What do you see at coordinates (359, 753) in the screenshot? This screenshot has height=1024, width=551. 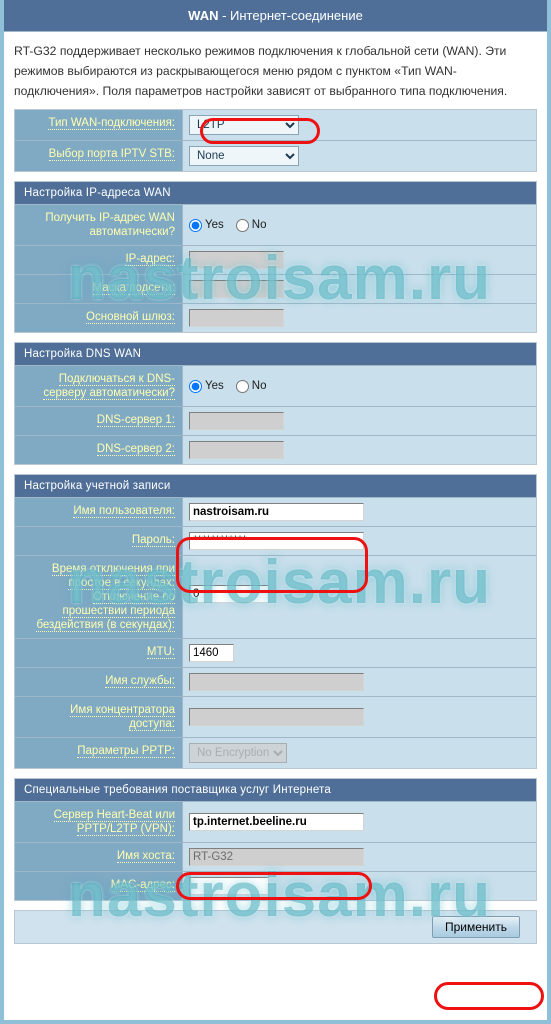 I see `pptp-options-value-cell: No Encryption` at bounding box center [359, 753].